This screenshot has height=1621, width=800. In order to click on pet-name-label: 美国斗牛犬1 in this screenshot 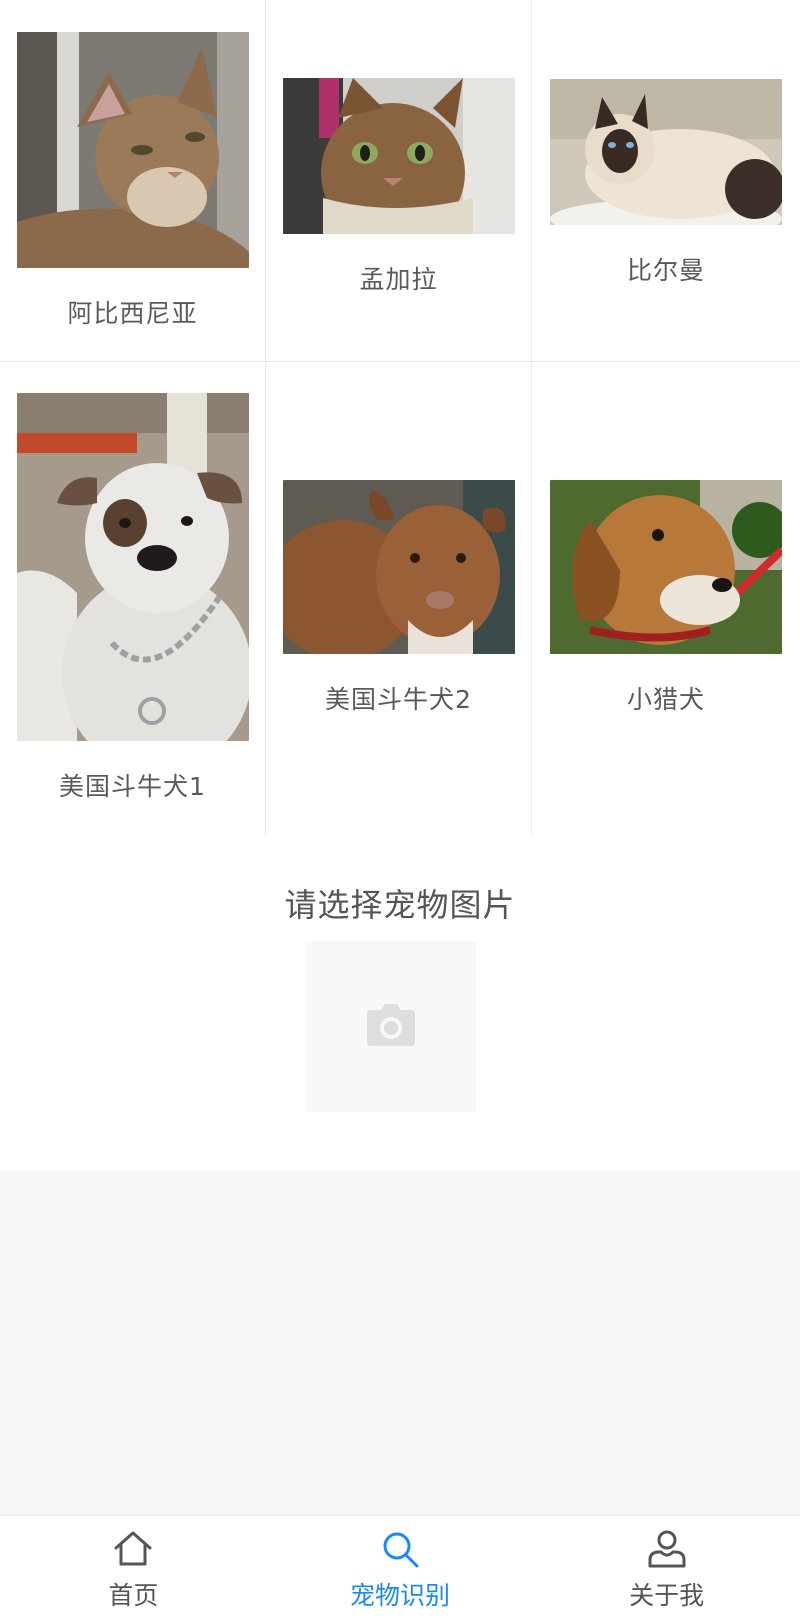, I will do `click(132, 786)`.